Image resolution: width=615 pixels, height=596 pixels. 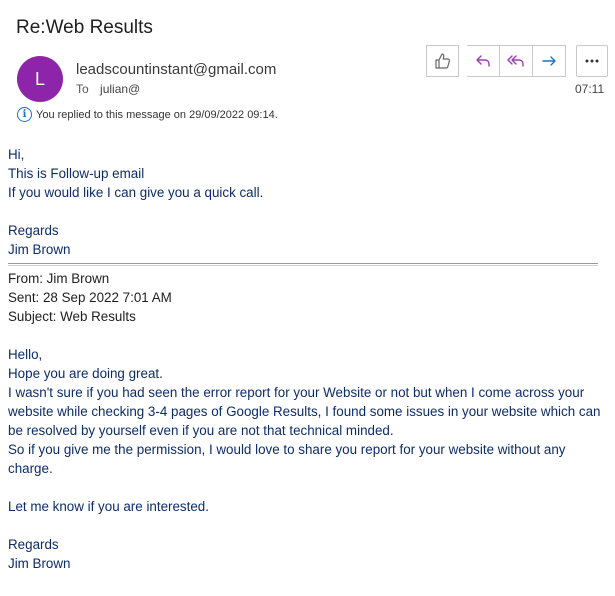 What do you see at coordinates (82, 89) in the screenshot?
I see `to-label: To` at bounding box center [82, 89].